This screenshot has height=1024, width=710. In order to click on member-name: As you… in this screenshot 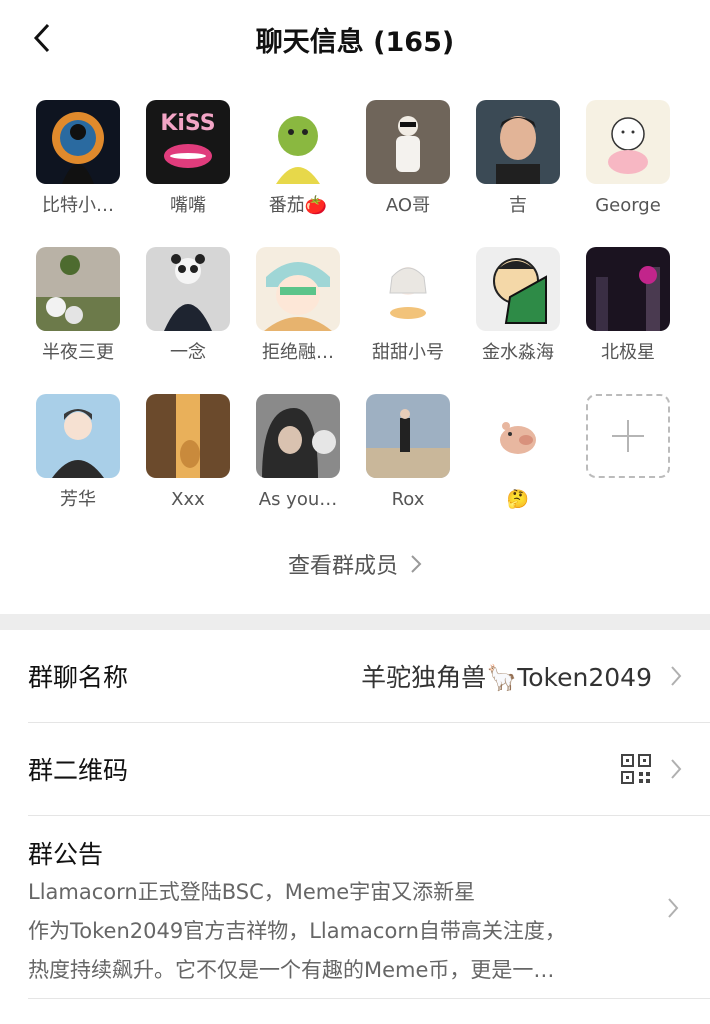, I will do `click(298, 499)`.